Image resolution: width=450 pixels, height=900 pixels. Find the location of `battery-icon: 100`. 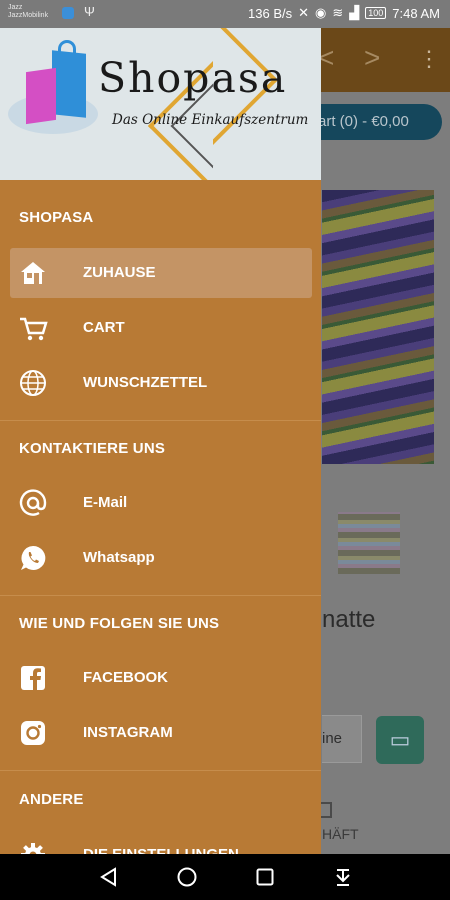

battery-icon: 100 is located at coordinates (376, 13).